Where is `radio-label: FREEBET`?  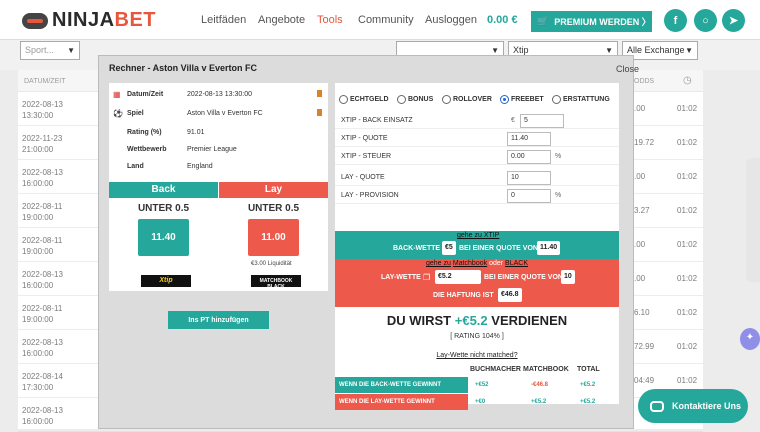
radio-label: FREEBET is located at coordinates (527, 99).